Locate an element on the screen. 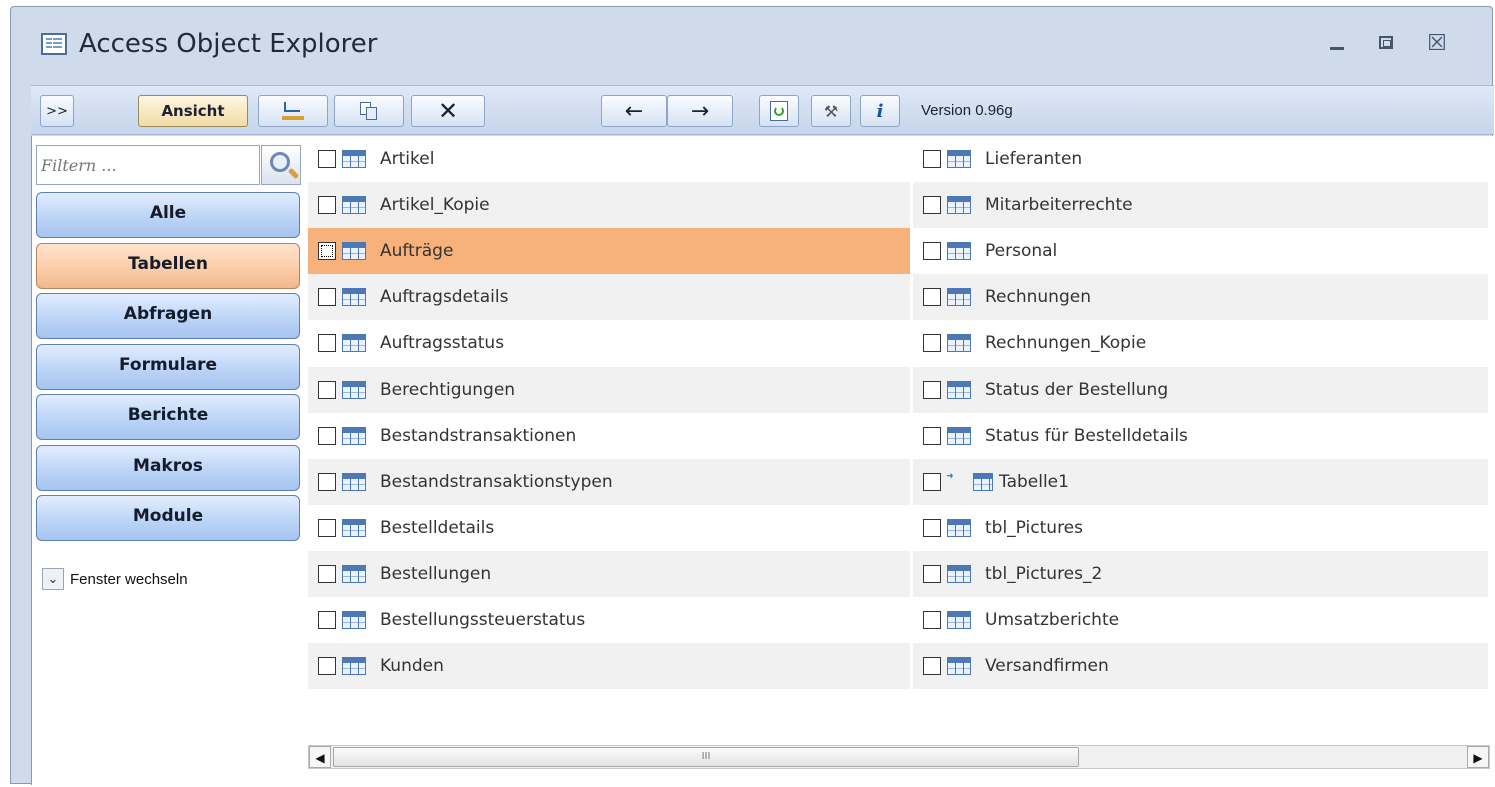 This screenshot has width=1495, height=787. object-row: tbl_Pictures is located at coordinates (1200, 528).